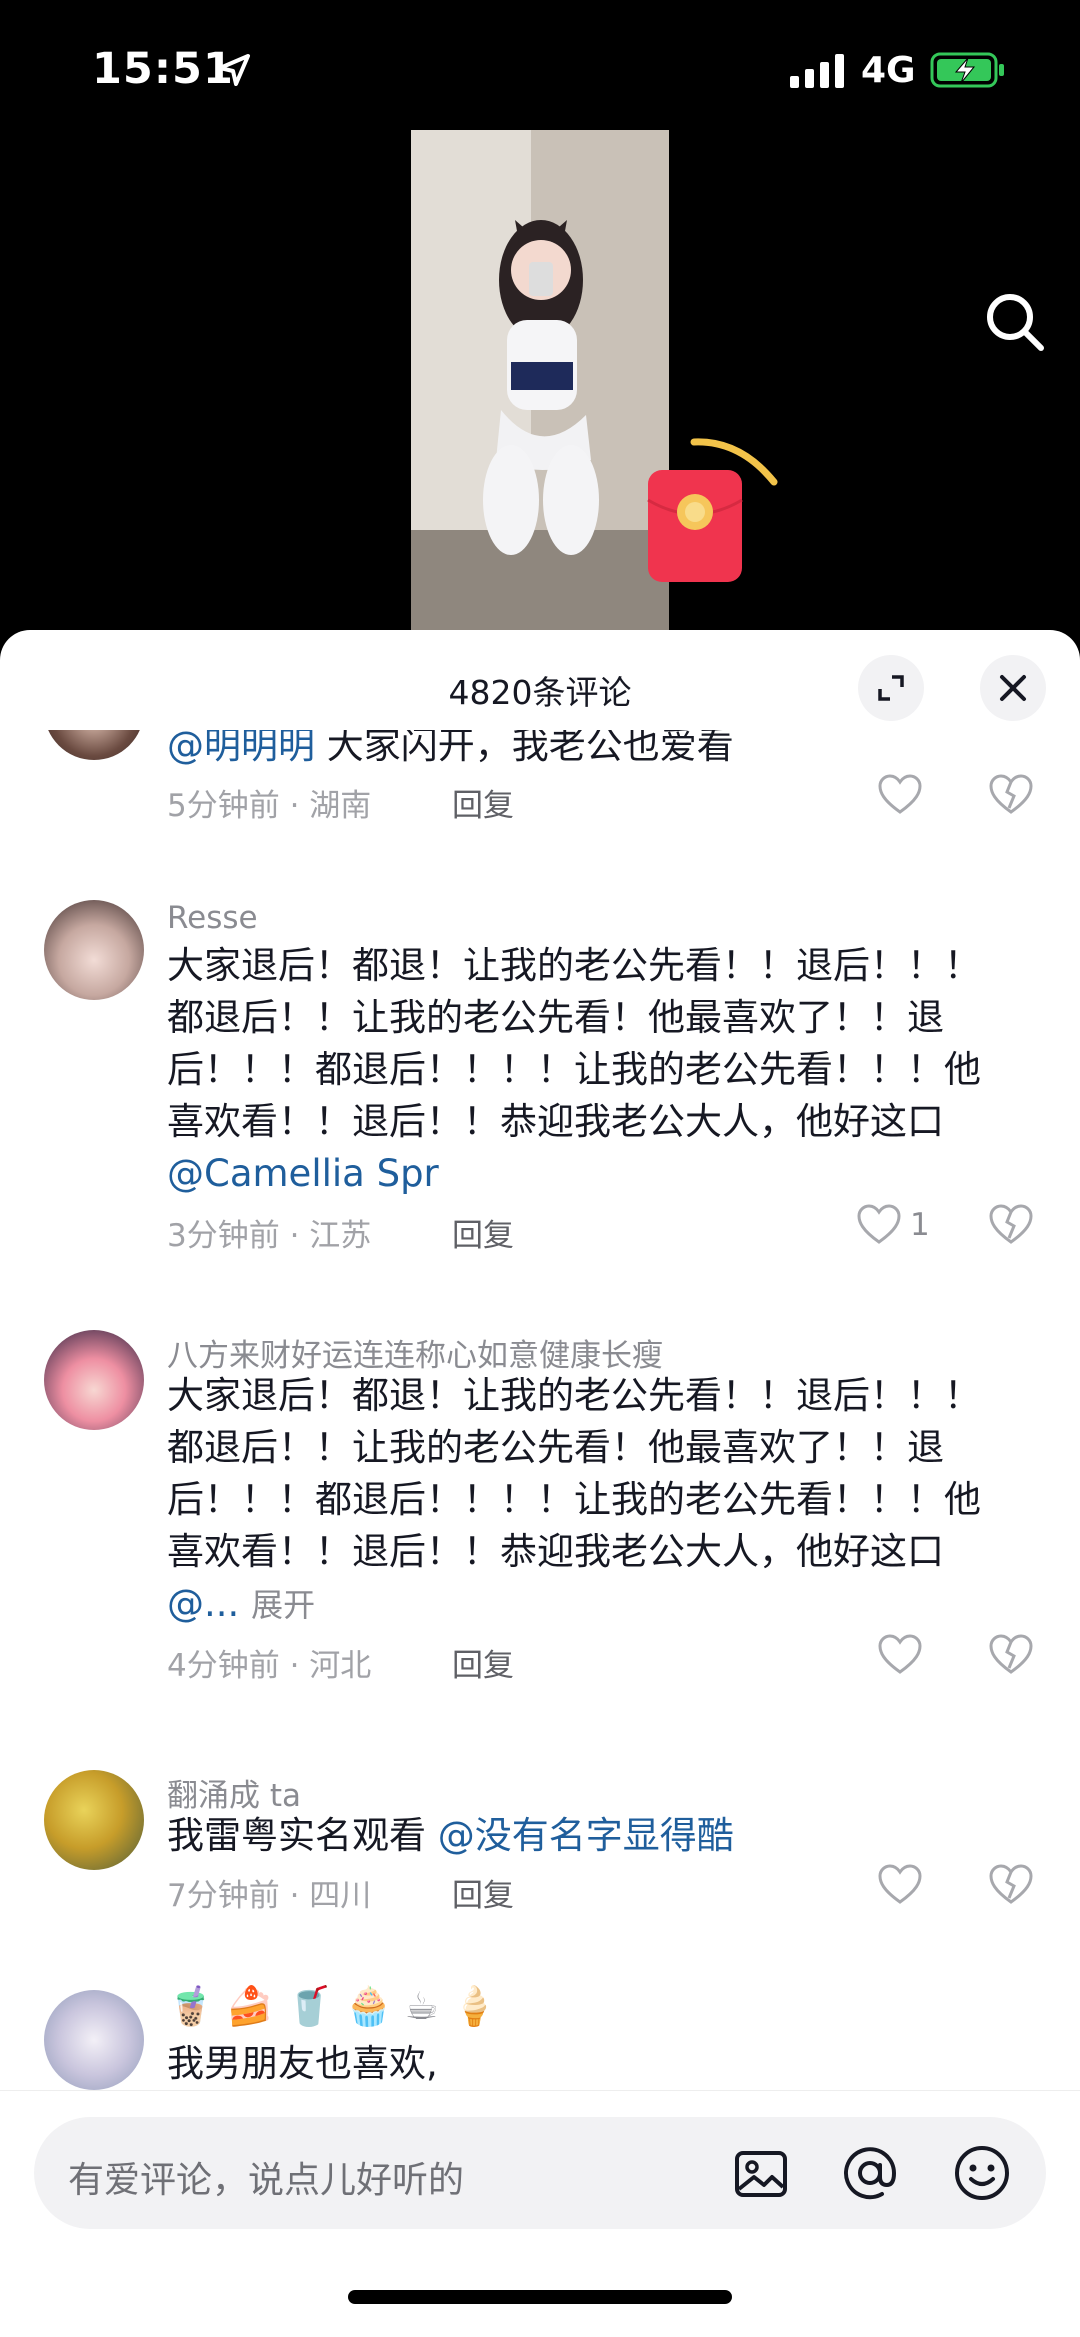  I want to click on comment-text: 我男朋友也喜欢,, so click(592, 2064).